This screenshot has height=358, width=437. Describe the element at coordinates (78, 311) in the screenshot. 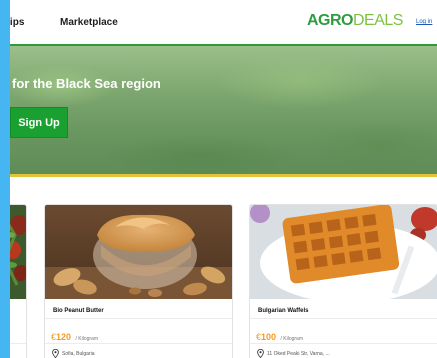

I see `product-title: Bio Peanut Butter` at that location.